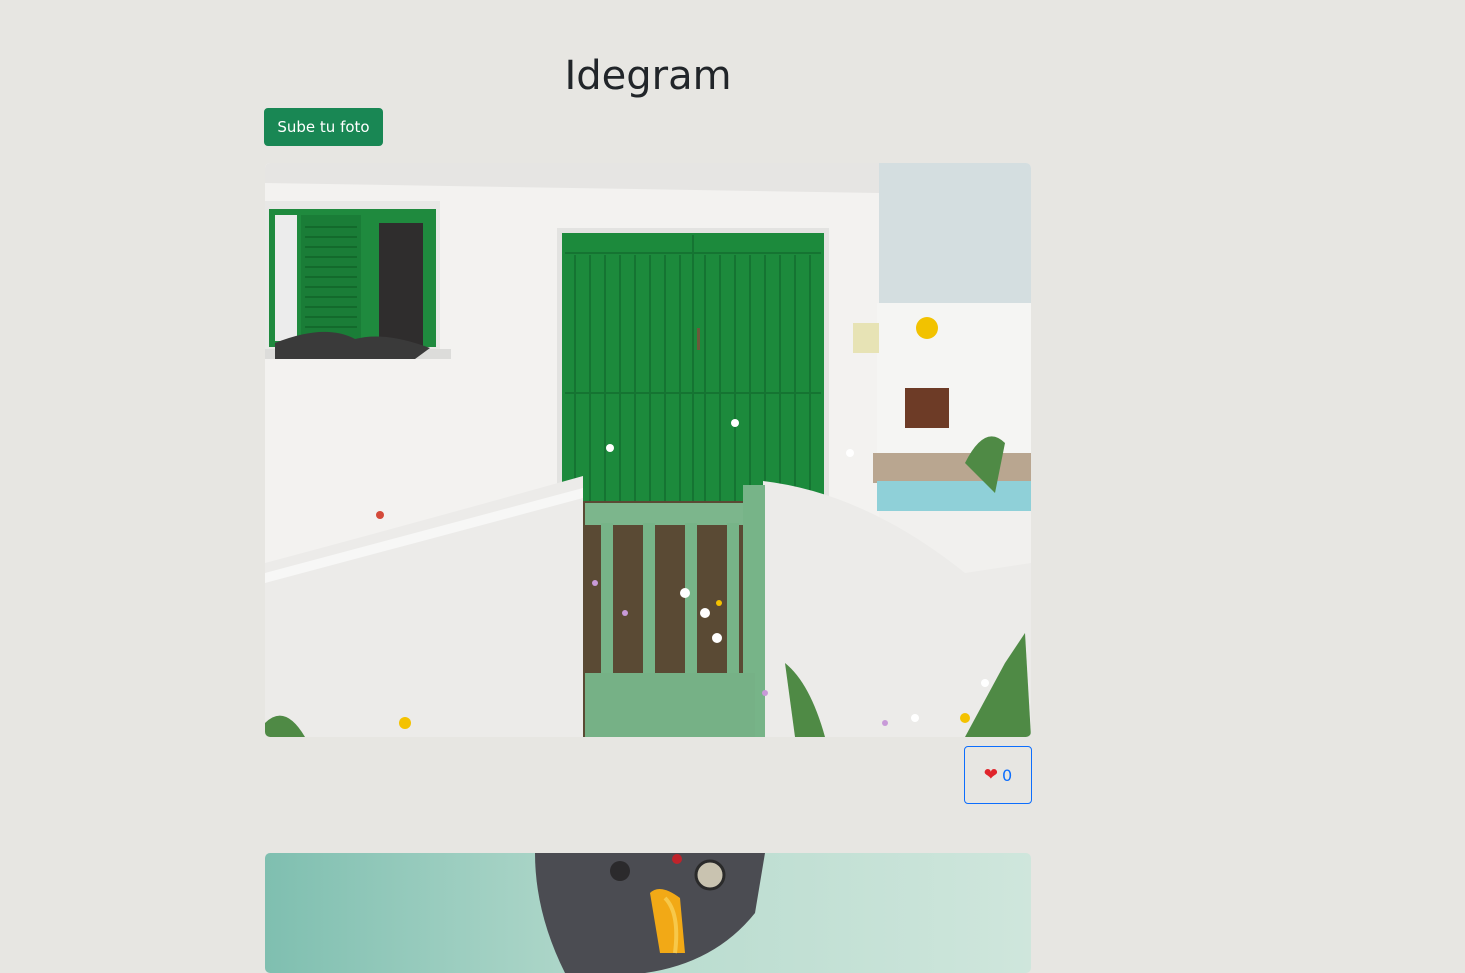 The height and width of the screenshot is (973, 1465). What do you see at coordinates (1007, 775) in the screenshot?
I see `like-count: 0` at bounding box center [1007, 775].